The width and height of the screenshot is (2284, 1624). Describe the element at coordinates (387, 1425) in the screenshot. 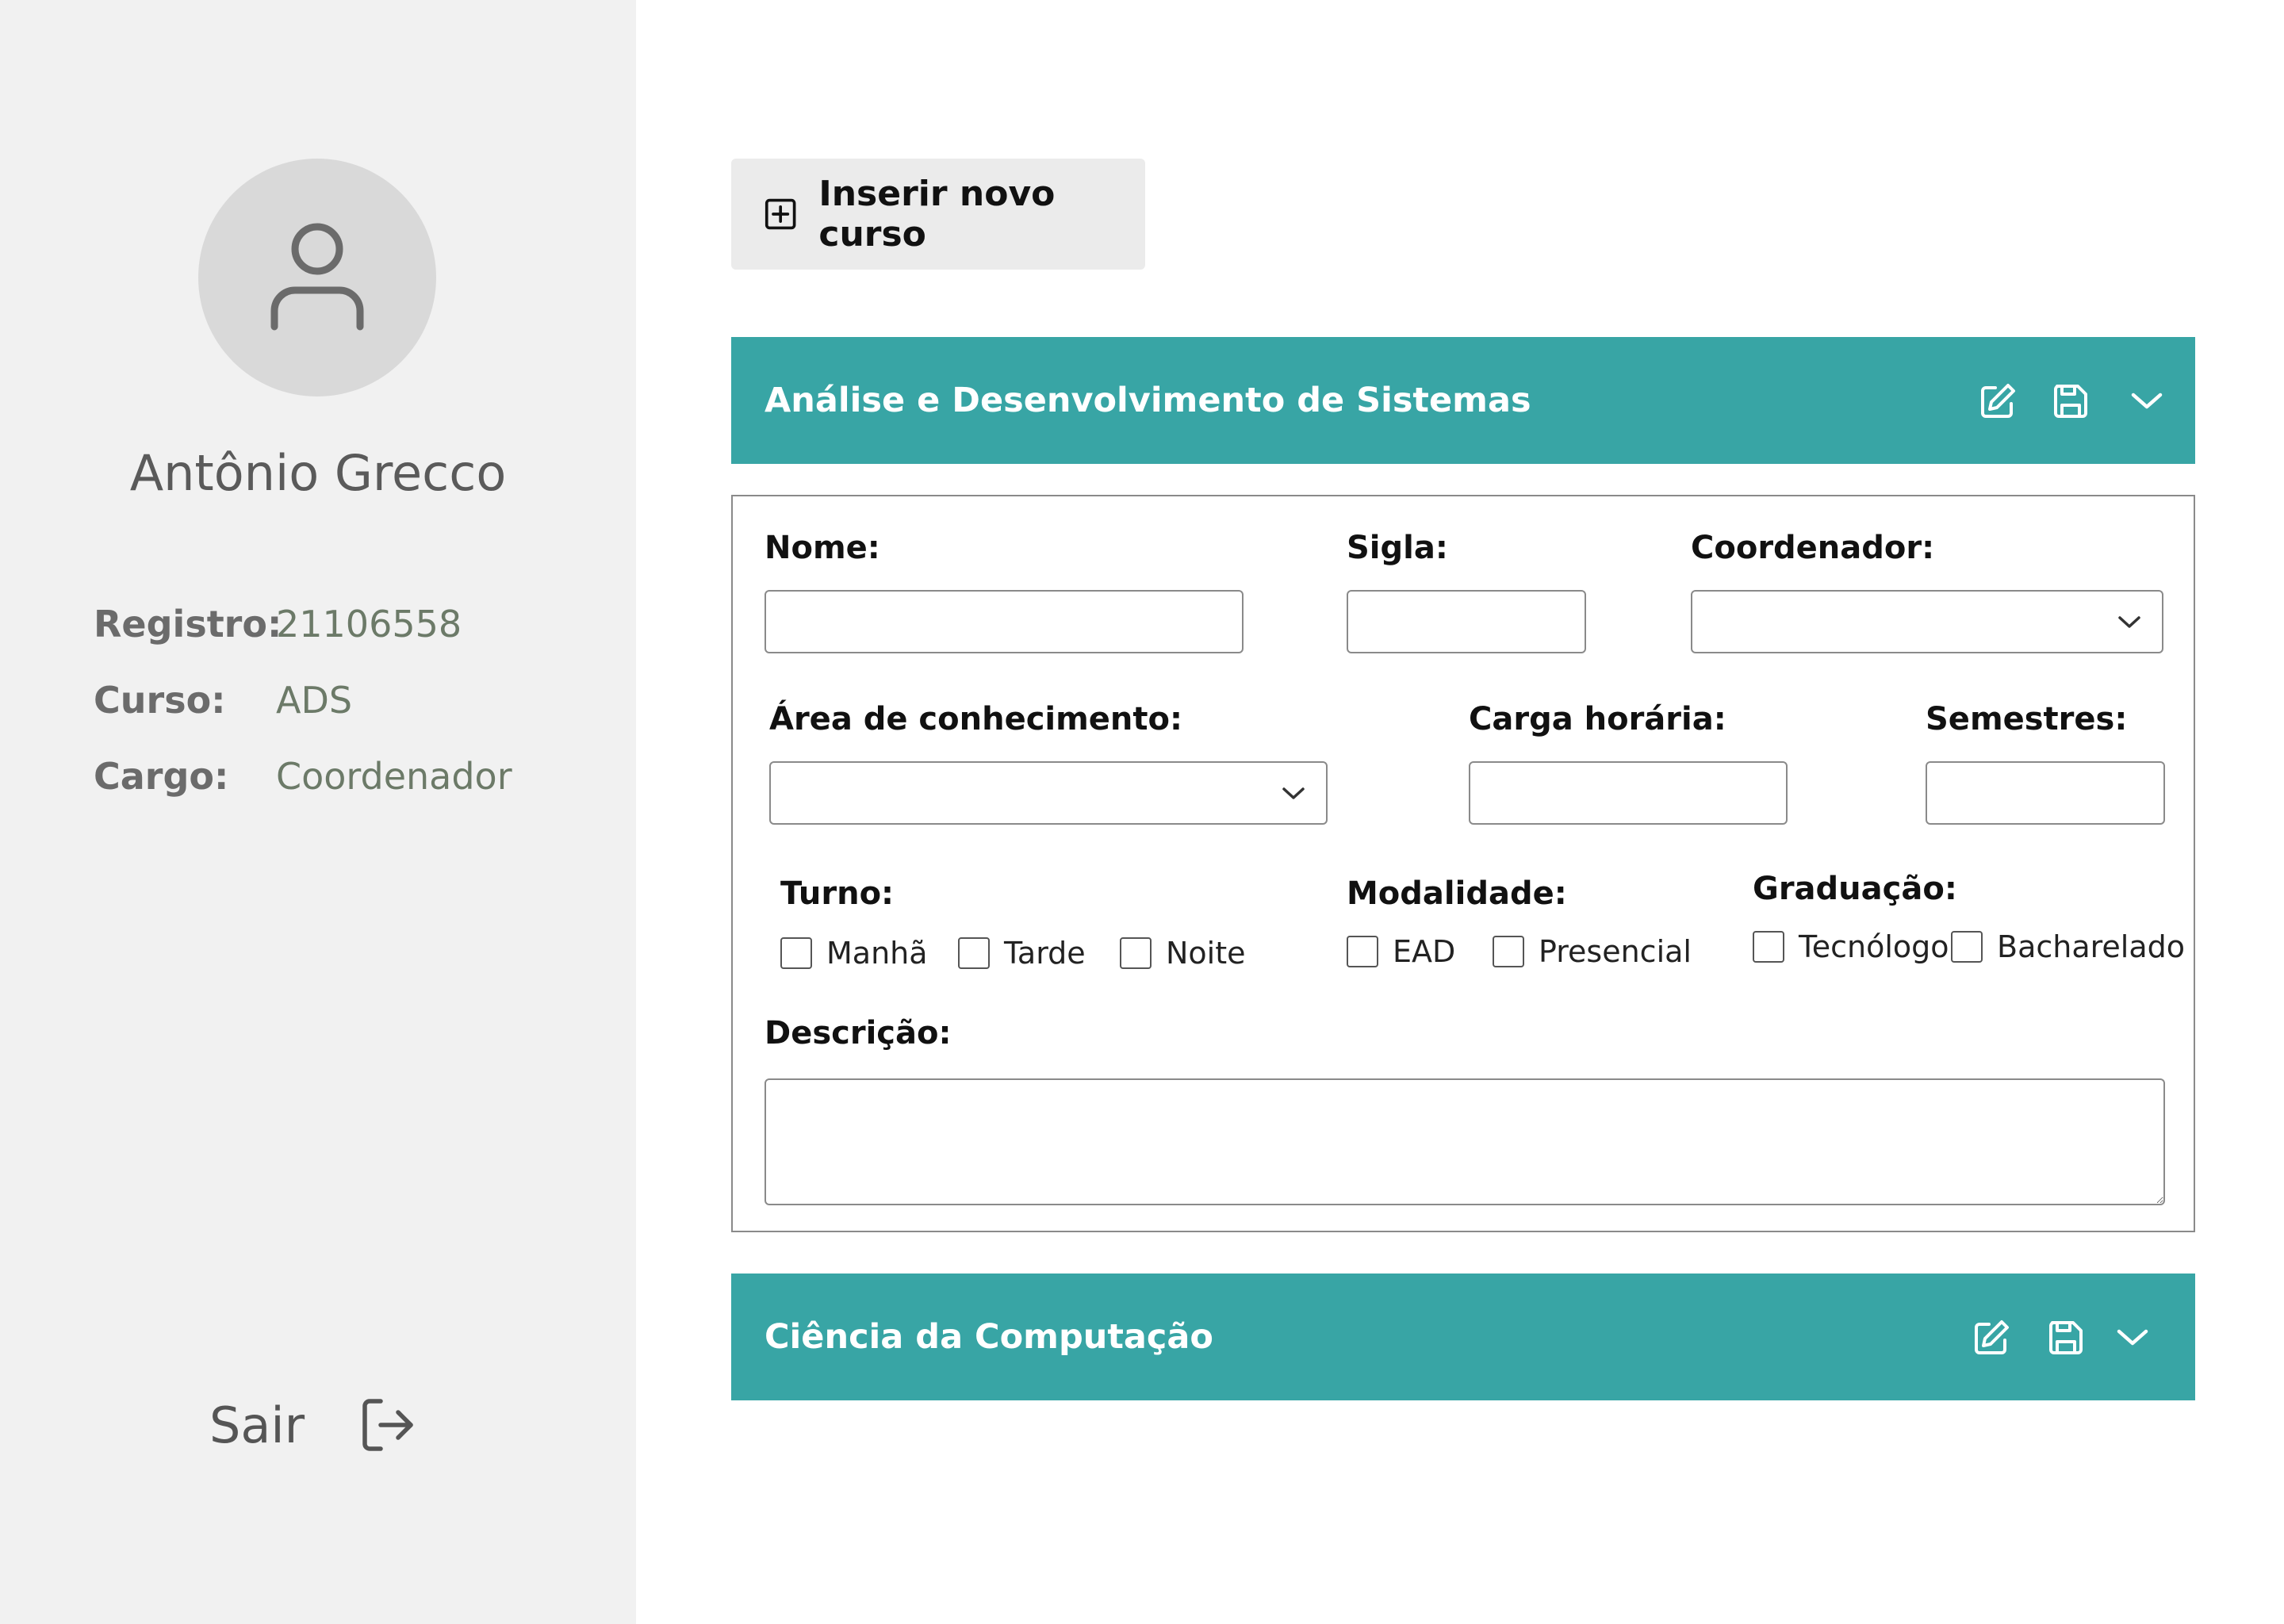

I see `logout-icon` at that location.